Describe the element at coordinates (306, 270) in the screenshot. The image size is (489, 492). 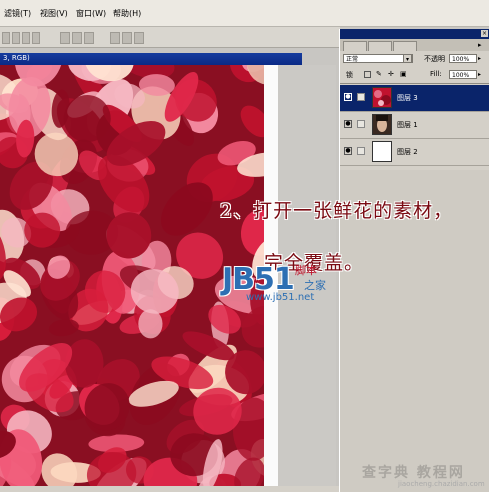
I see `watermark-sub1: 脚本` at that location.